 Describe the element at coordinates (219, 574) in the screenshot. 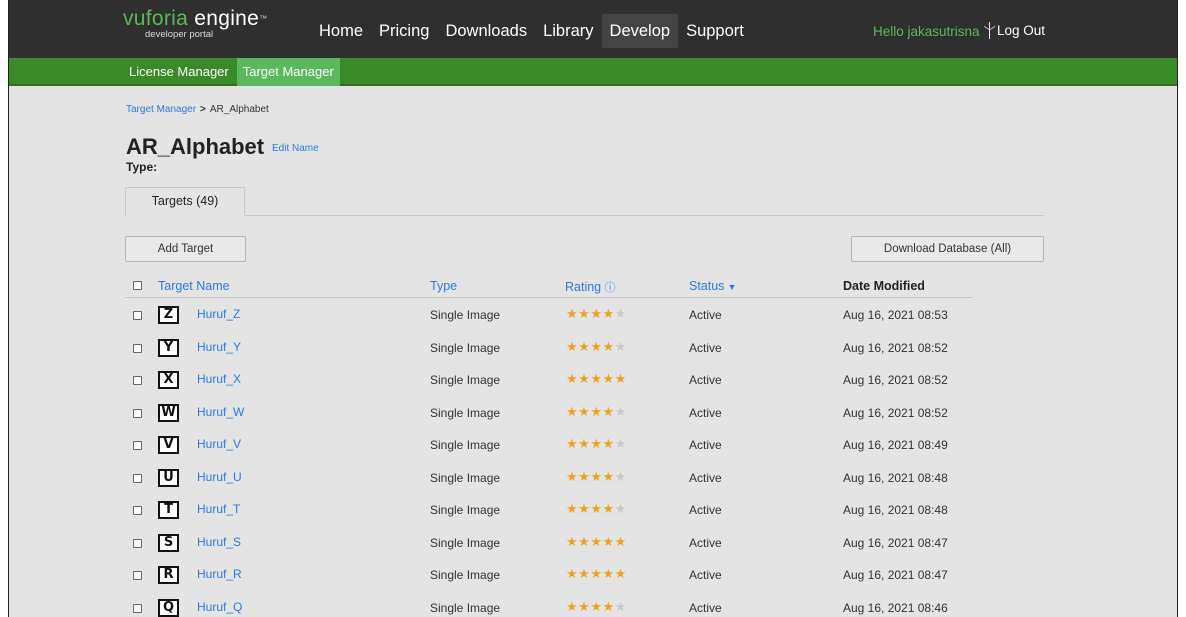

I see `target-name-link: Huruf_R` at that location.